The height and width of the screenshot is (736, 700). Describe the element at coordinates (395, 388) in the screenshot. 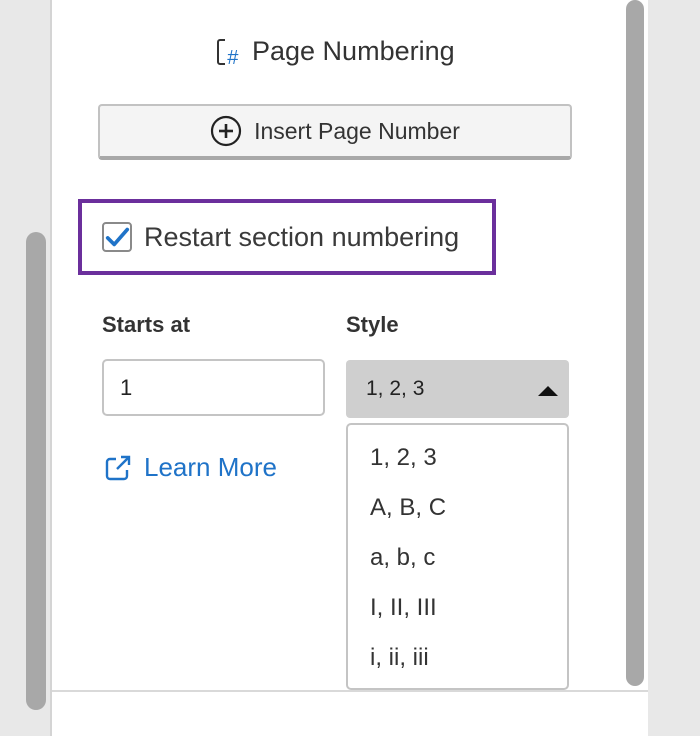

I see `style-selected-value: 1, 2, 3` at that location.